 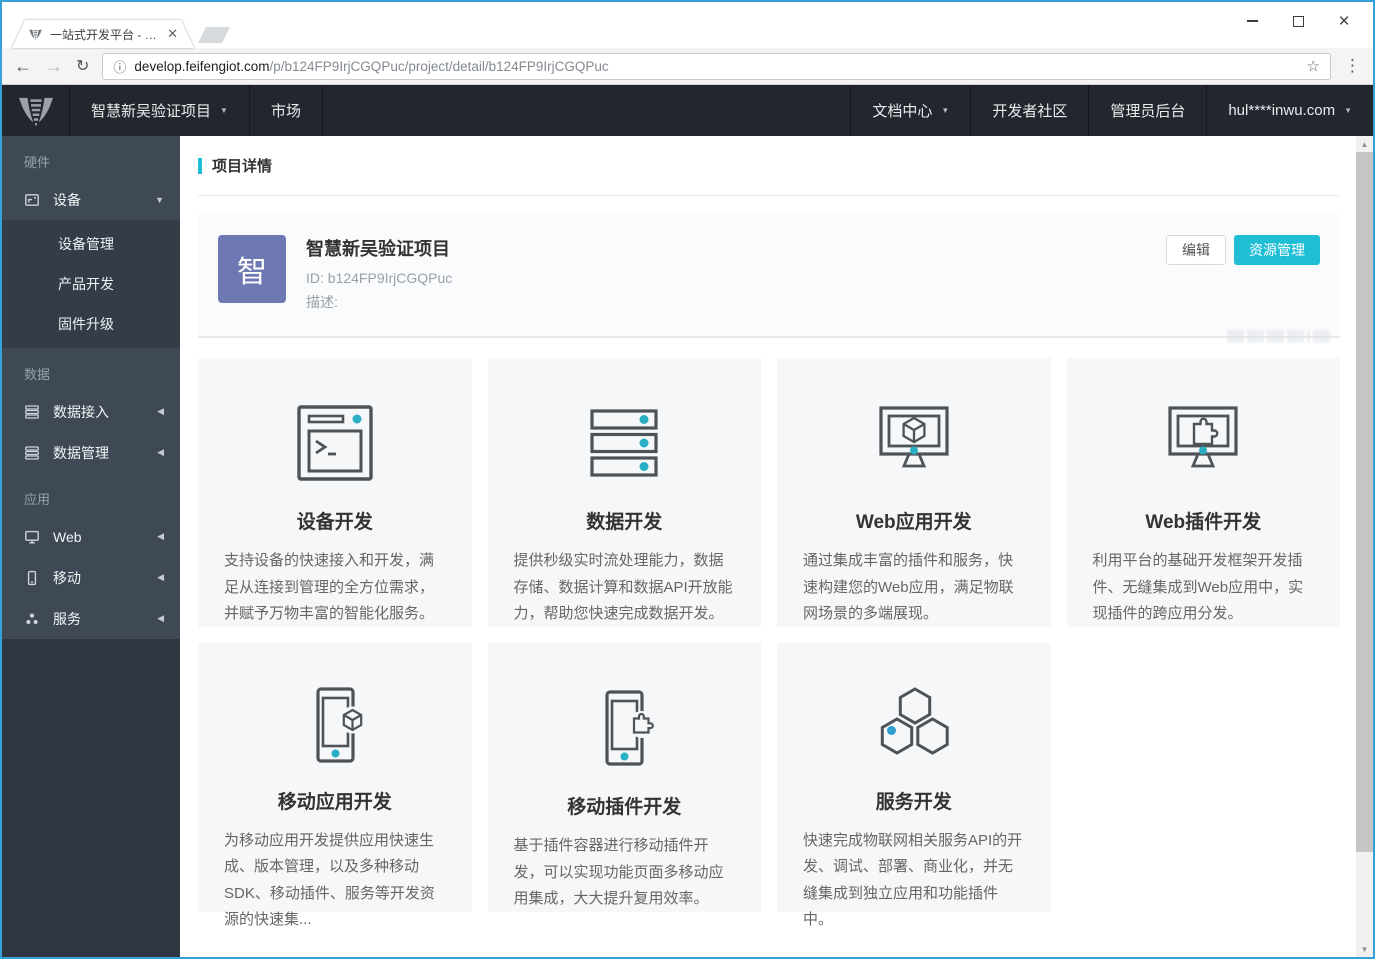 I want to click on sidebar-section-app: 应用, so click(x=37, y=499).